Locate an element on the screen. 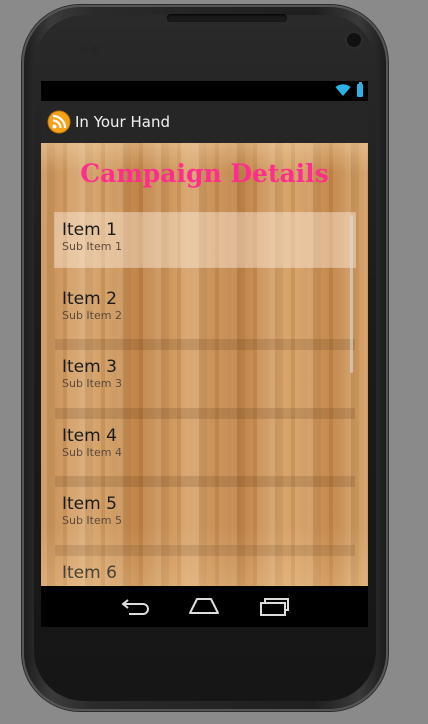  back-icon is located at coordinates (136, 606).